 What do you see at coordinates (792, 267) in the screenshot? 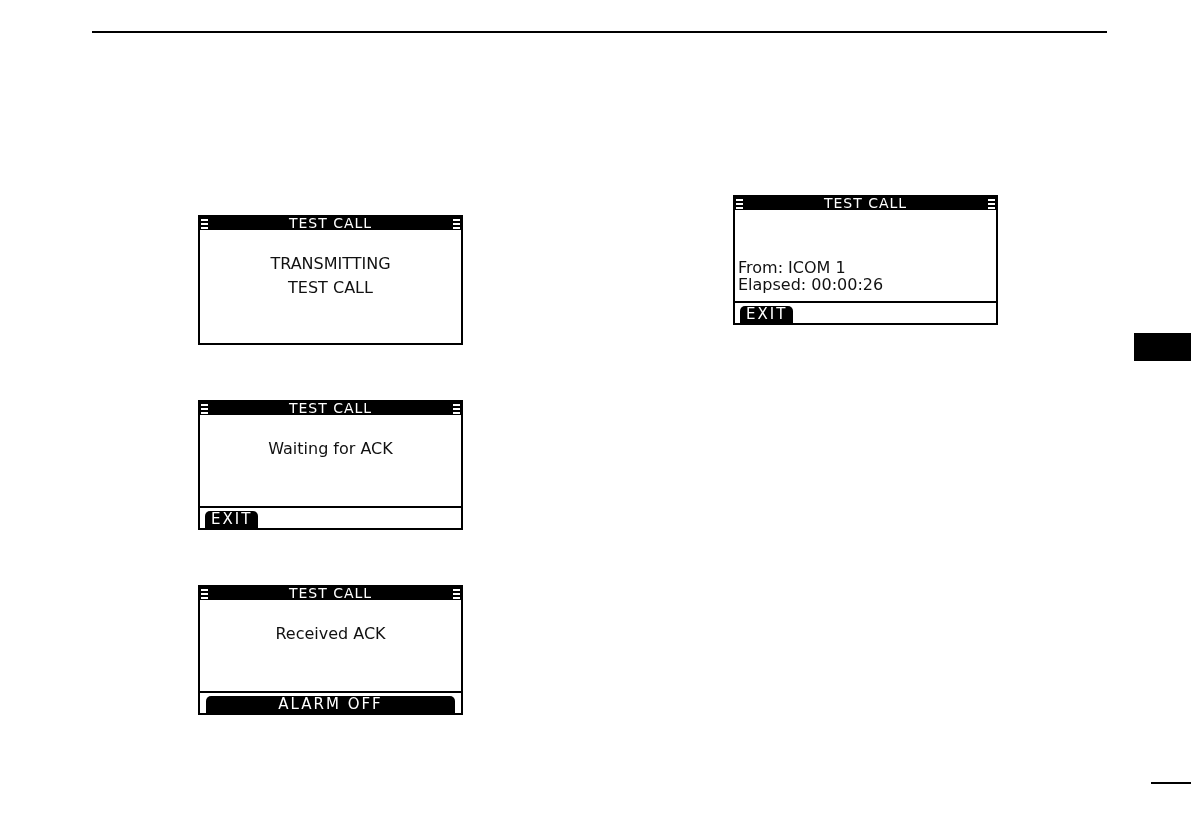
I see `detail-text: From: ICOM 1` at bounding box center [792, 267].